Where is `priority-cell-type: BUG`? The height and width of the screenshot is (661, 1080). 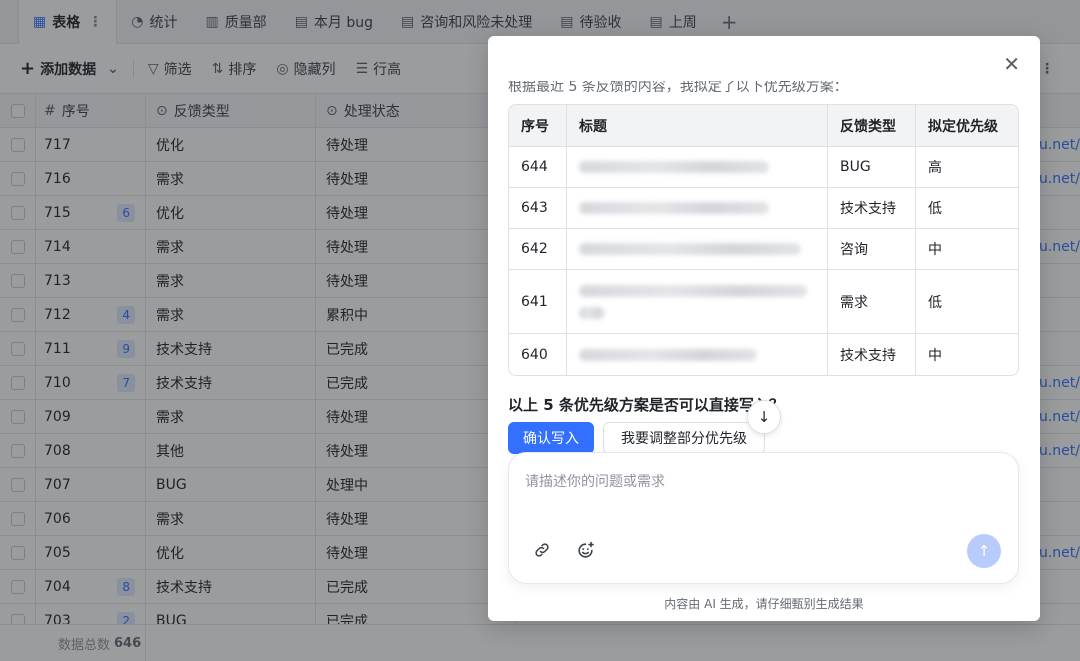 priority-cell-type: BUG is located at coordinates (872, 167).